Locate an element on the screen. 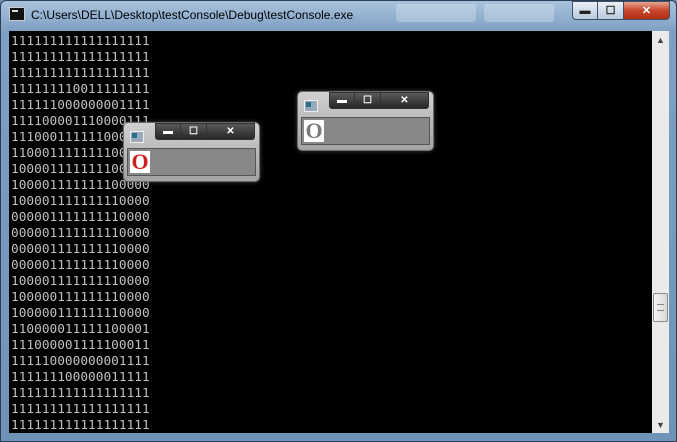 The height and width of the screenshot is (442, 677). console-line: 110000011111100001 is located at coordinates (80, 329).